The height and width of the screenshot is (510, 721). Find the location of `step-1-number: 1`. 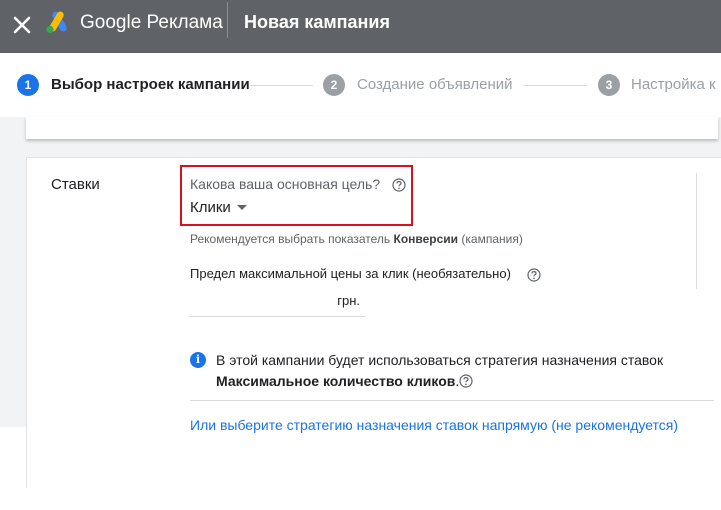

step-1-number: 1 is located at coordinates (28, 85).